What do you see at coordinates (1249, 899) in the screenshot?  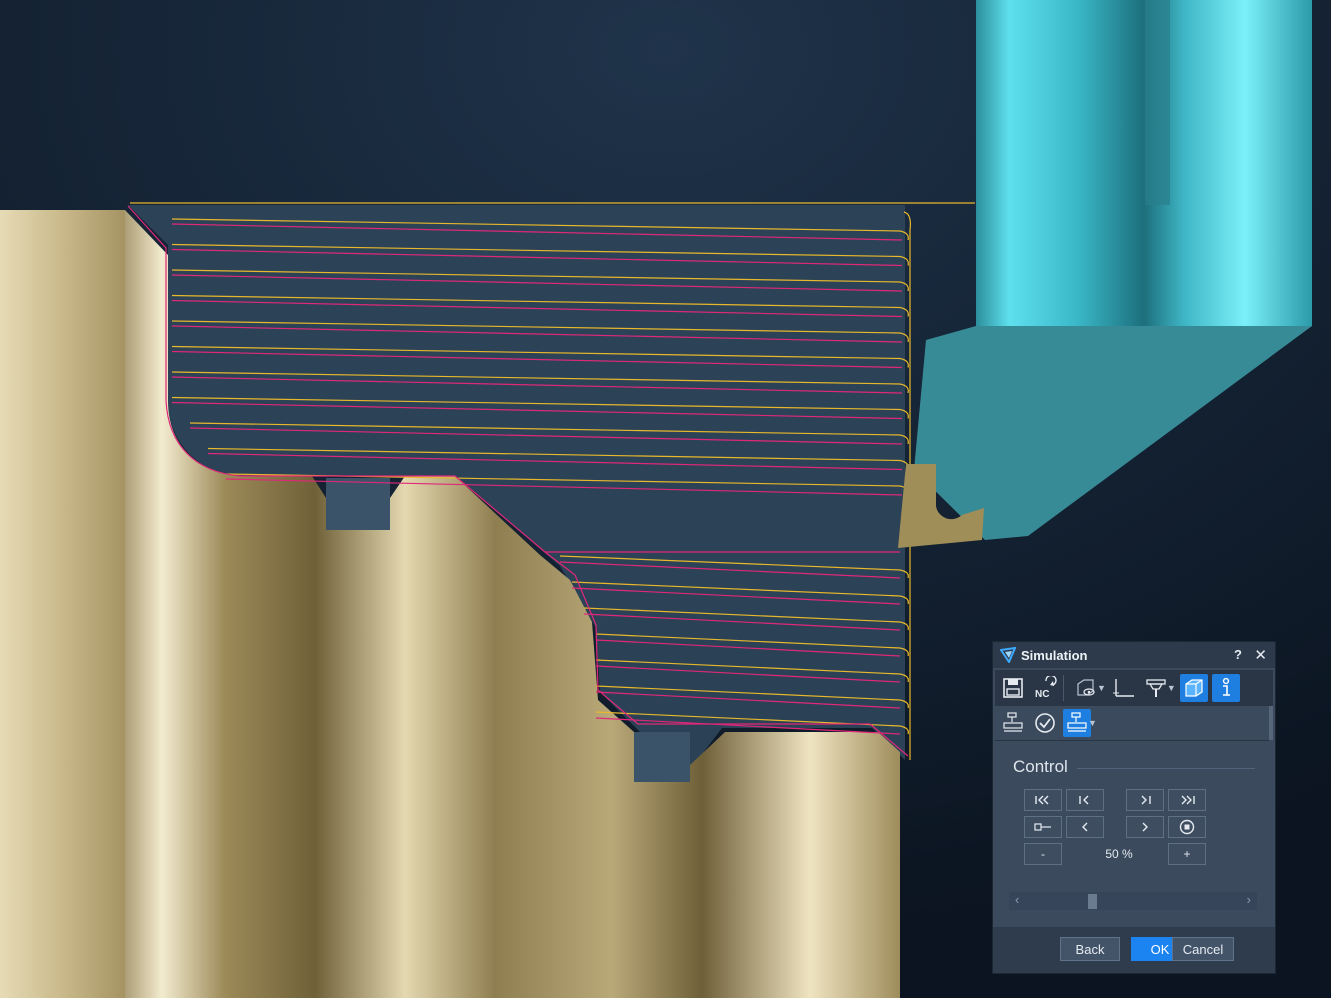 I see `chevron-right-icon: ›` at bounding box center [1249, 899].